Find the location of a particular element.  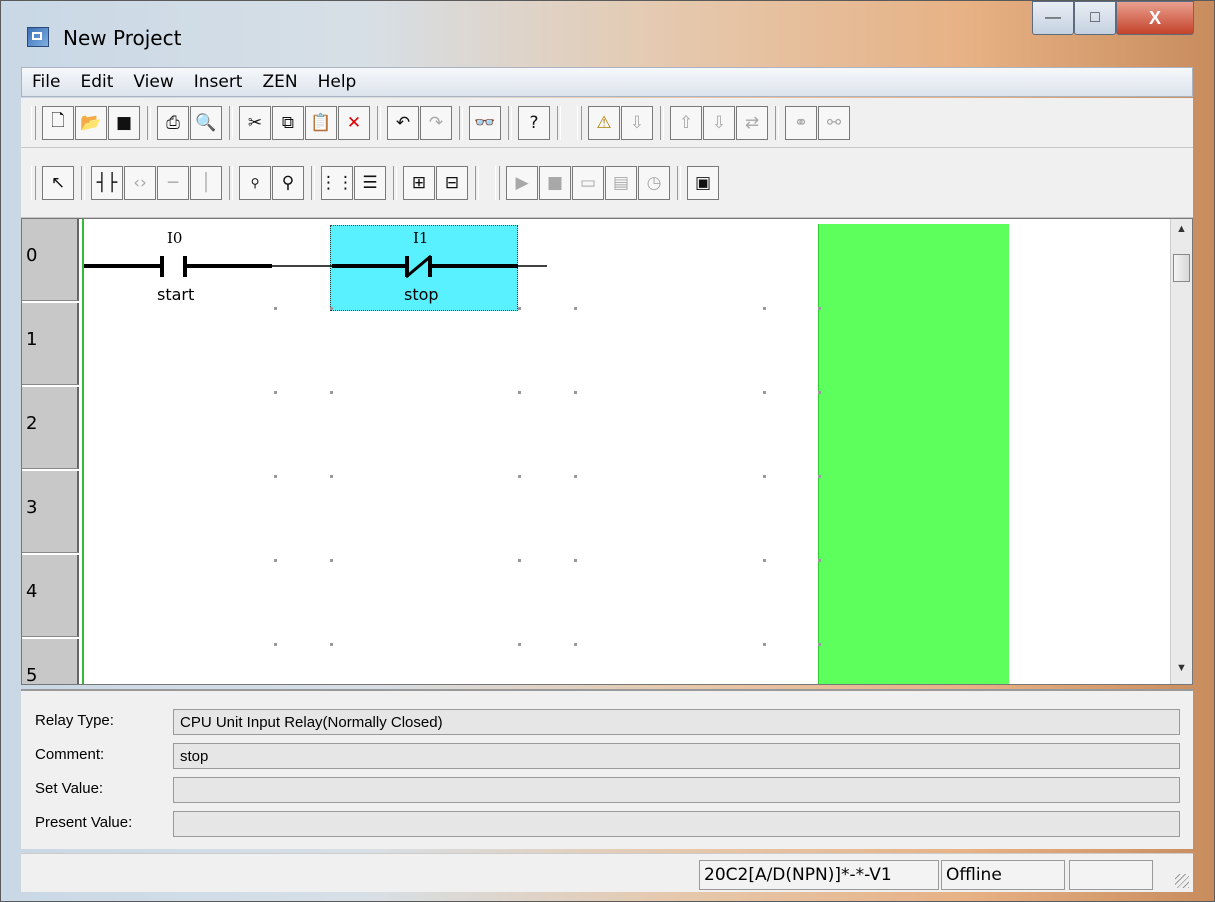

undo-button: ↶ is located at coordinates (403, 122).